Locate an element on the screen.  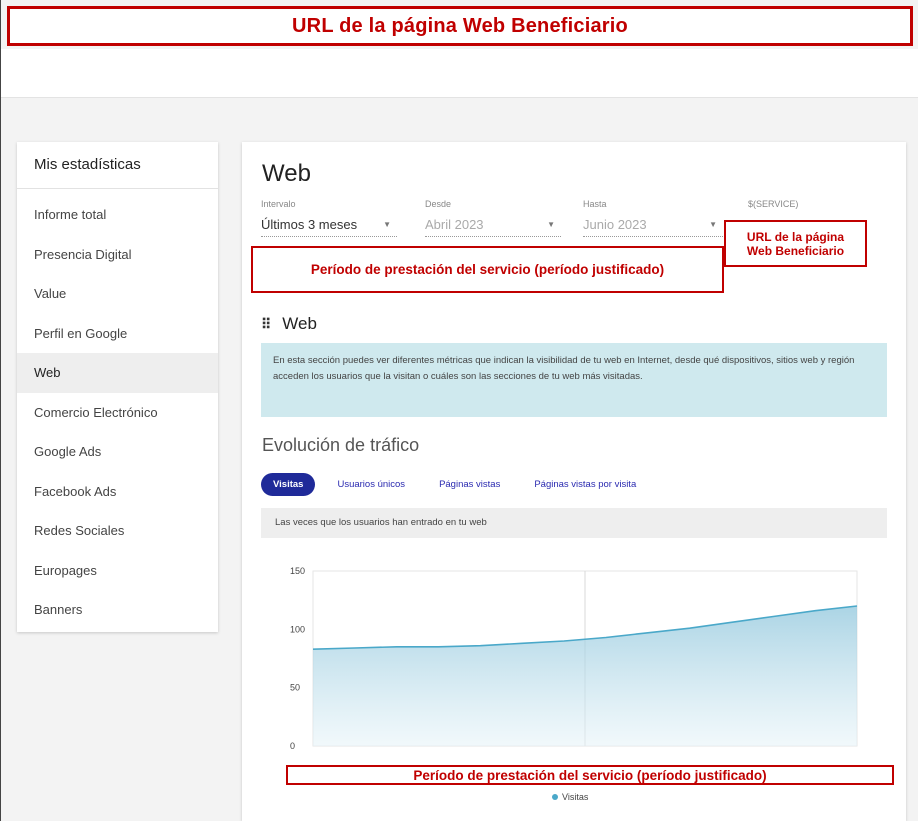
interval-value: Últimos 3 meses is located at coordinates (309, 224).